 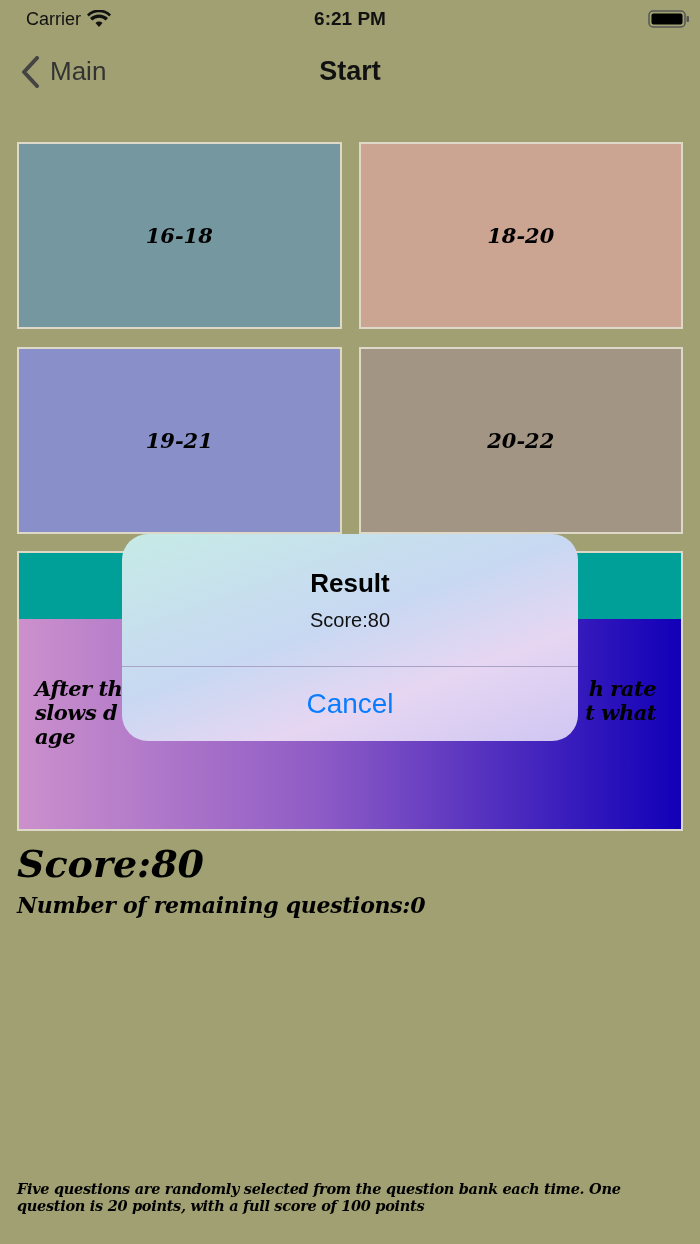 I want to click on answer-option: 20-22, so click(x=520, y=440).